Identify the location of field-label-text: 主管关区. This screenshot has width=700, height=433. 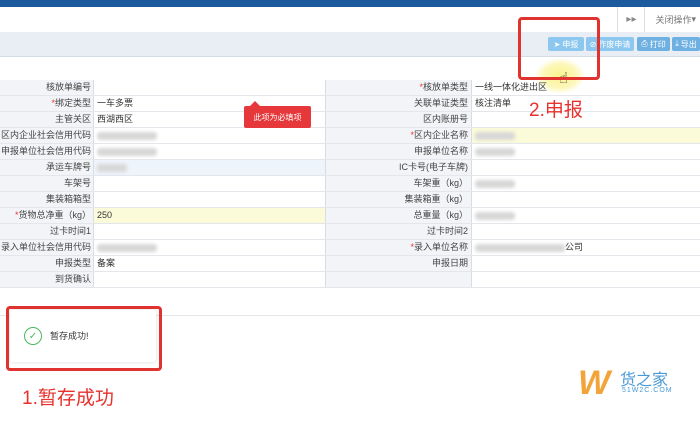
(72, 119).